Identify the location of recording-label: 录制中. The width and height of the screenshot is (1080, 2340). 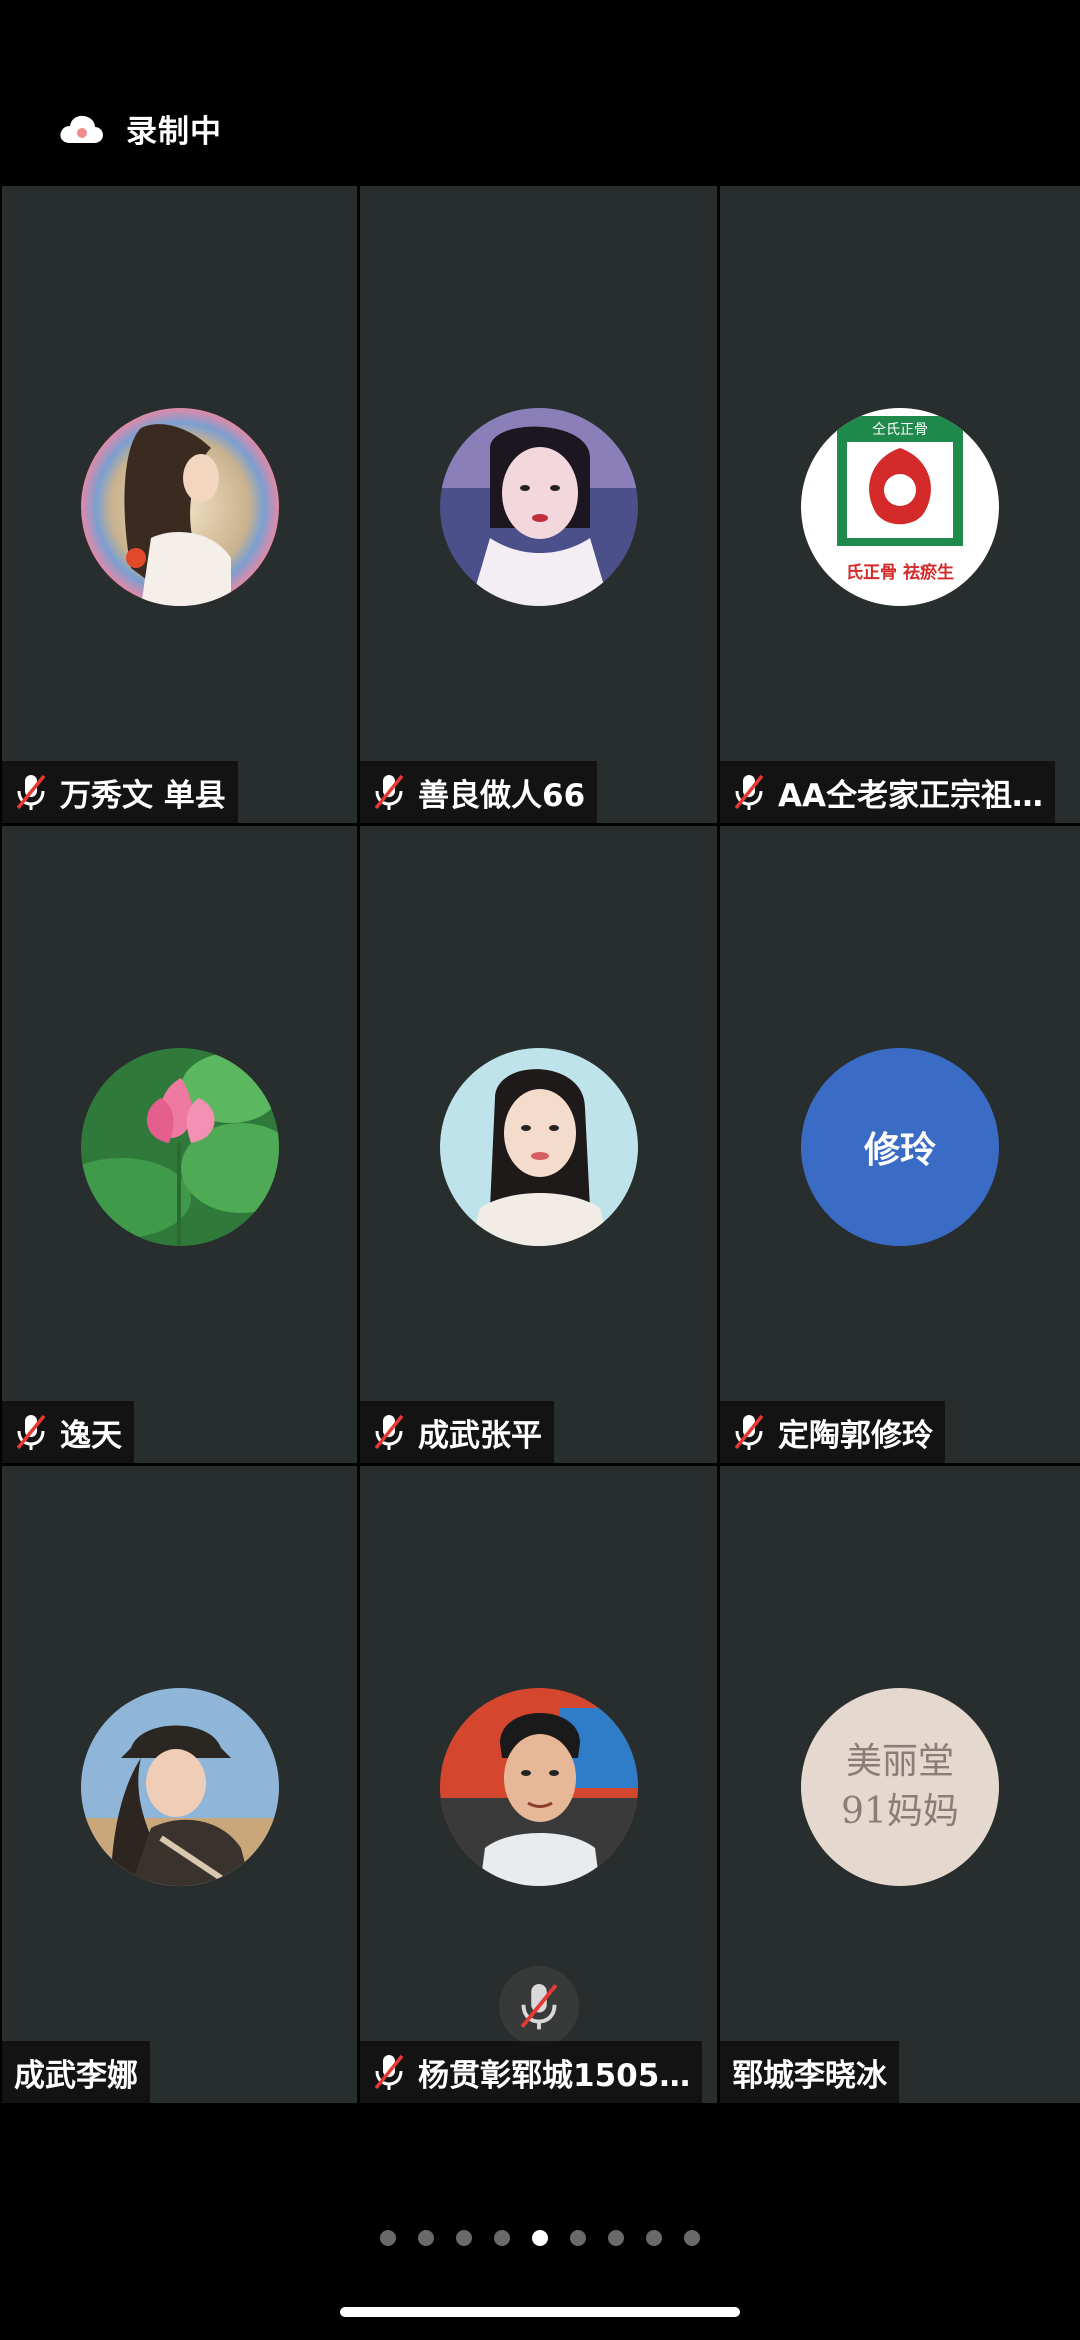
(174, 132).